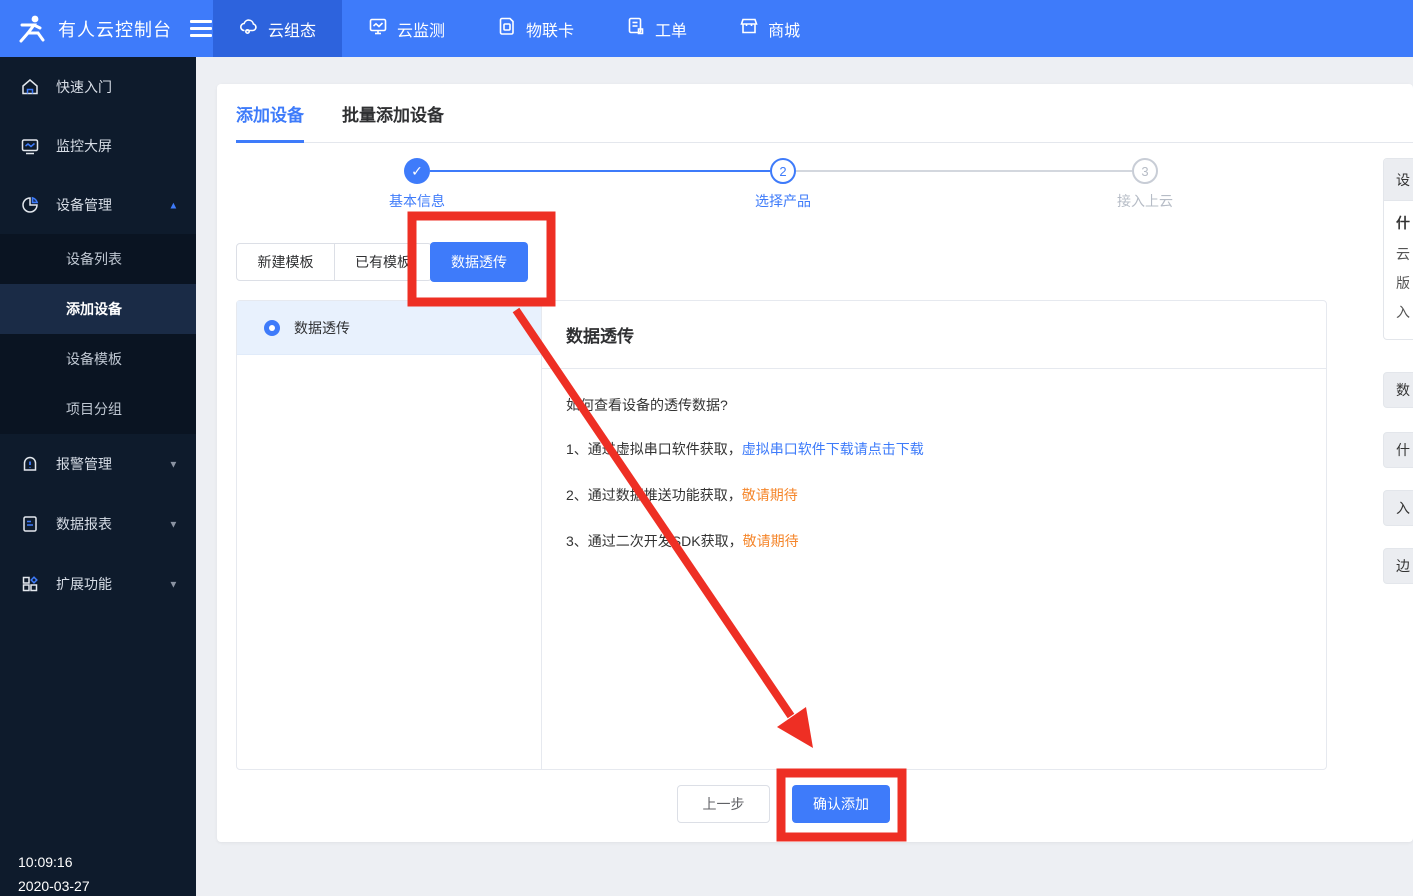 The image size is (1413, 896). Describe the element at coordinates (30, 464) in the screenshot. I see `alarm-bell-icon` at that location.